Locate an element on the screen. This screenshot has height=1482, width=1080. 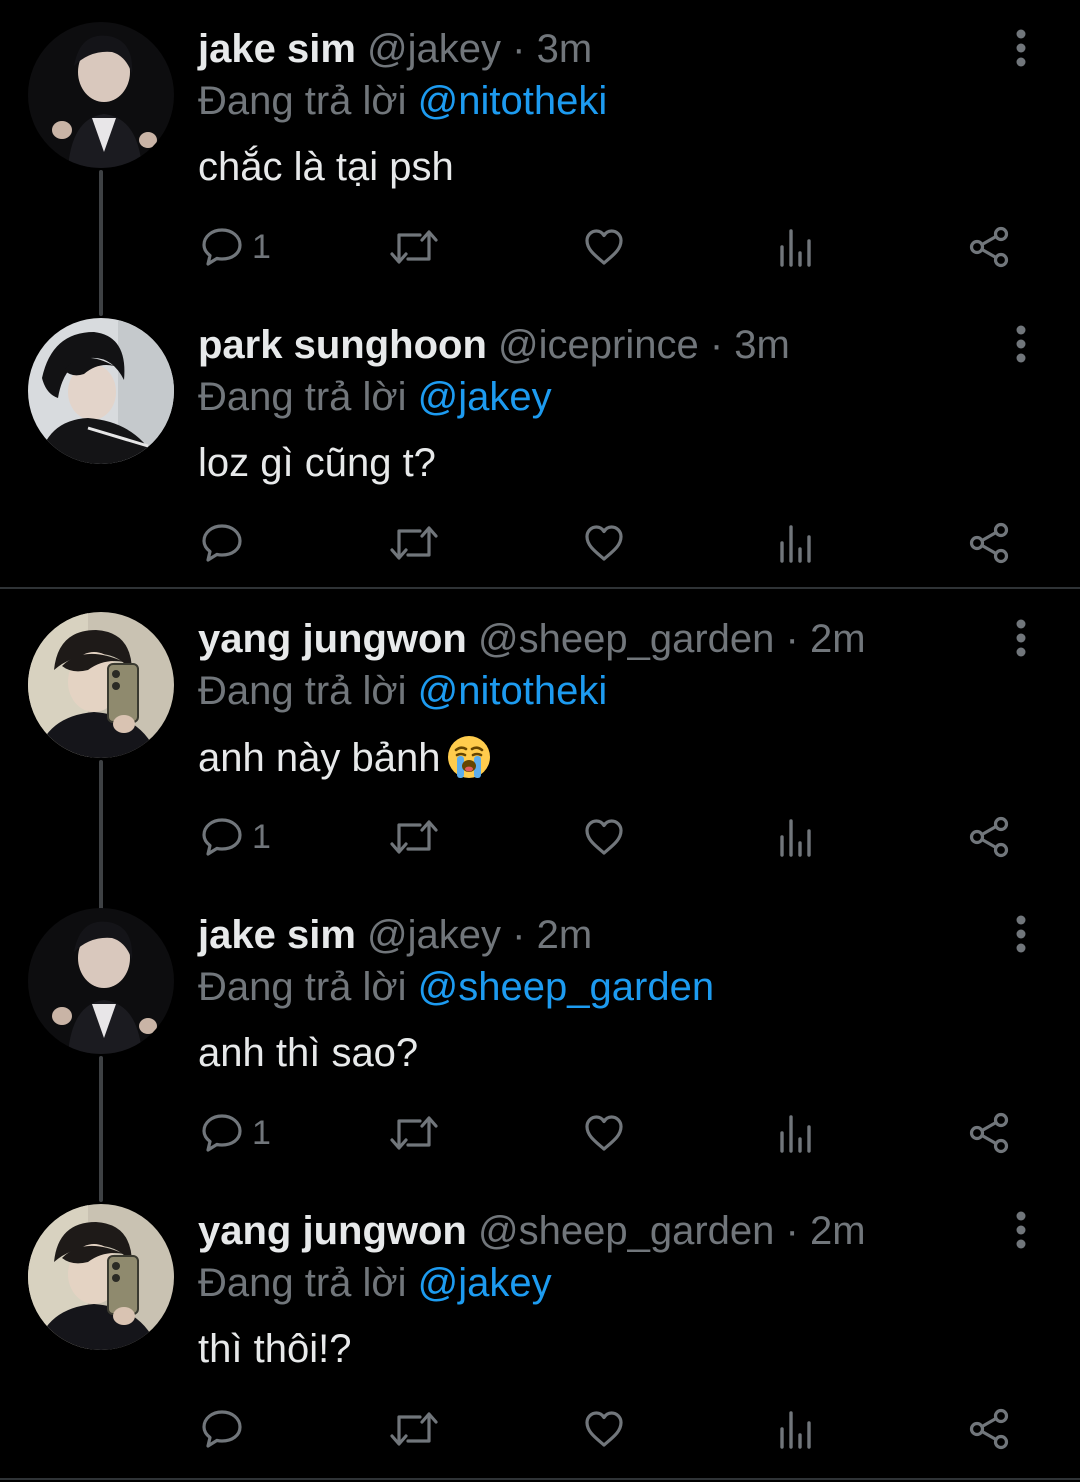
replying-to-line: Đang trả lời @nitotheki is located at coordinates (402, 101).